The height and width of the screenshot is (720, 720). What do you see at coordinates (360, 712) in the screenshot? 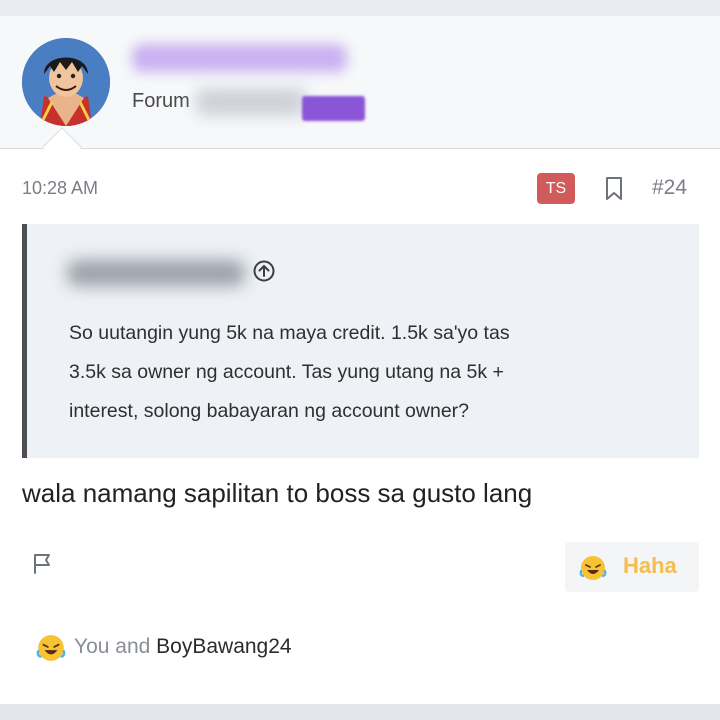
I see `bottom-strip` at bounding box center [360, 712].